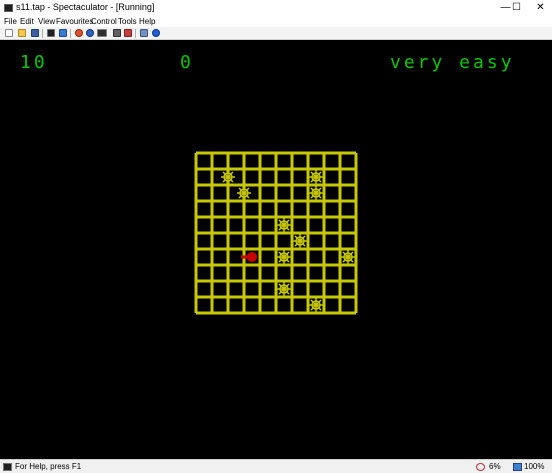  Describe the element at coordinates (8, 8) in the screenshot. I see `app-icon` at that location.